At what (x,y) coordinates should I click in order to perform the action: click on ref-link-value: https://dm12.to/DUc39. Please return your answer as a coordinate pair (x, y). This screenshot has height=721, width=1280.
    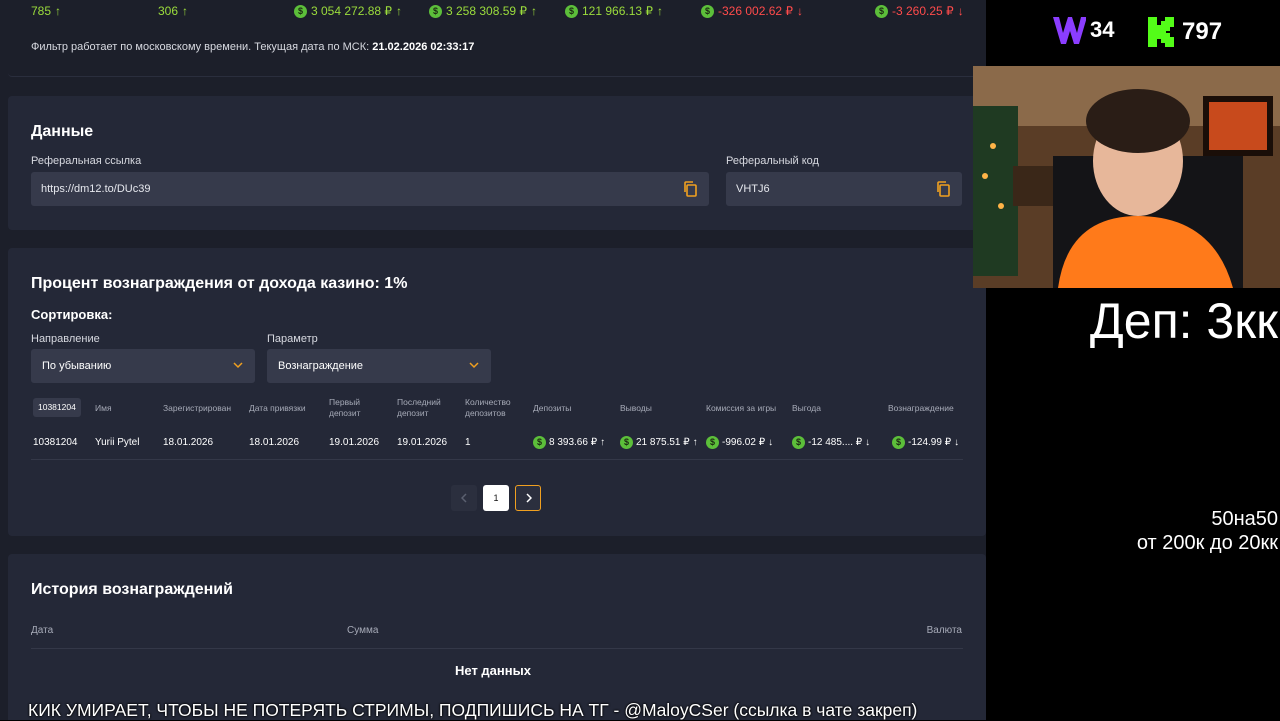
    Looking at the image, I should click on (96, 189).